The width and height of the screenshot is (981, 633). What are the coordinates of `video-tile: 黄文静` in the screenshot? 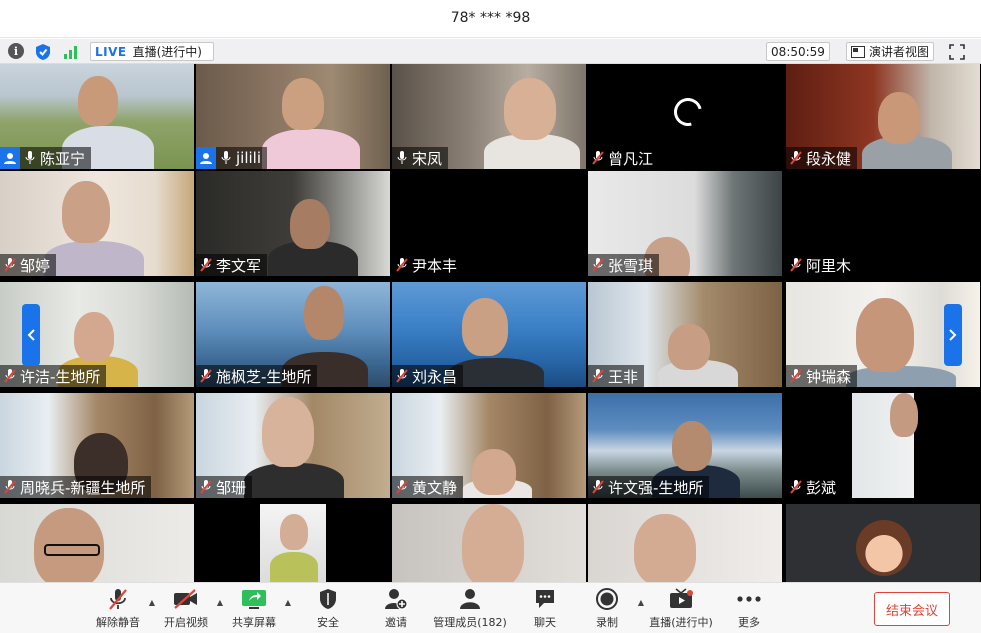 It's located at (489, 445).